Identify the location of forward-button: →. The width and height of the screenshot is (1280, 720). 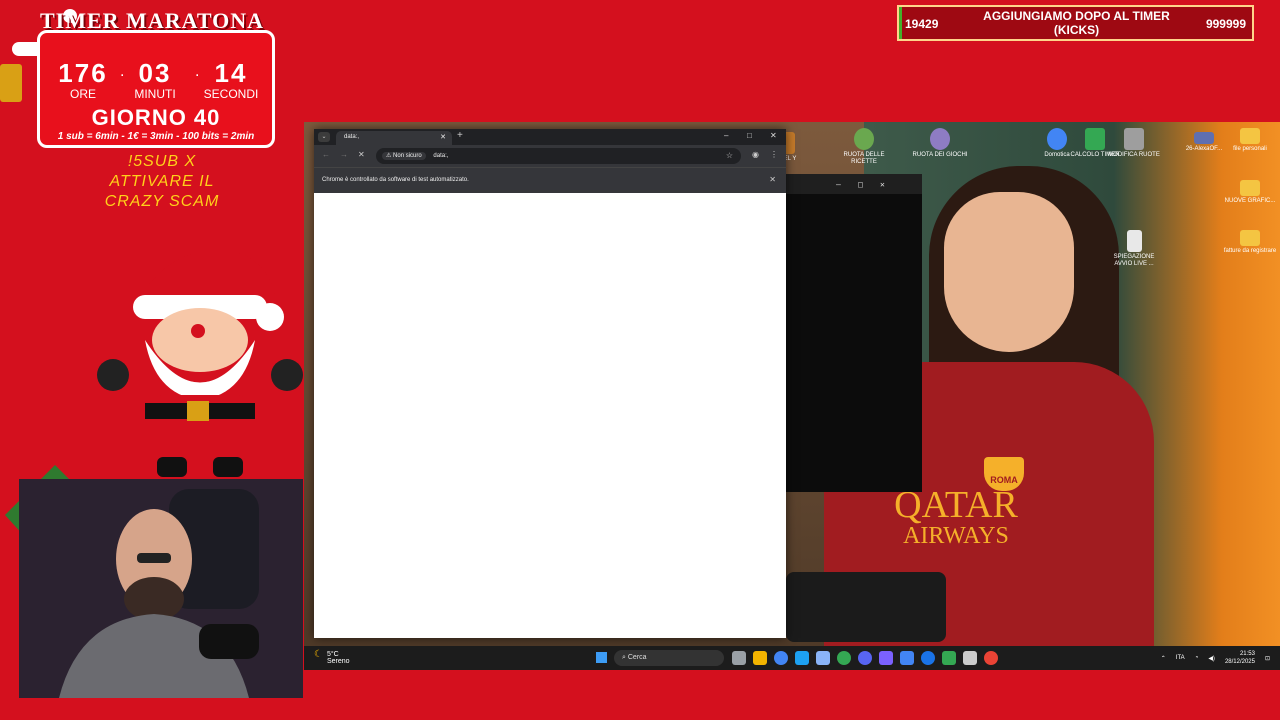
(344, 154).